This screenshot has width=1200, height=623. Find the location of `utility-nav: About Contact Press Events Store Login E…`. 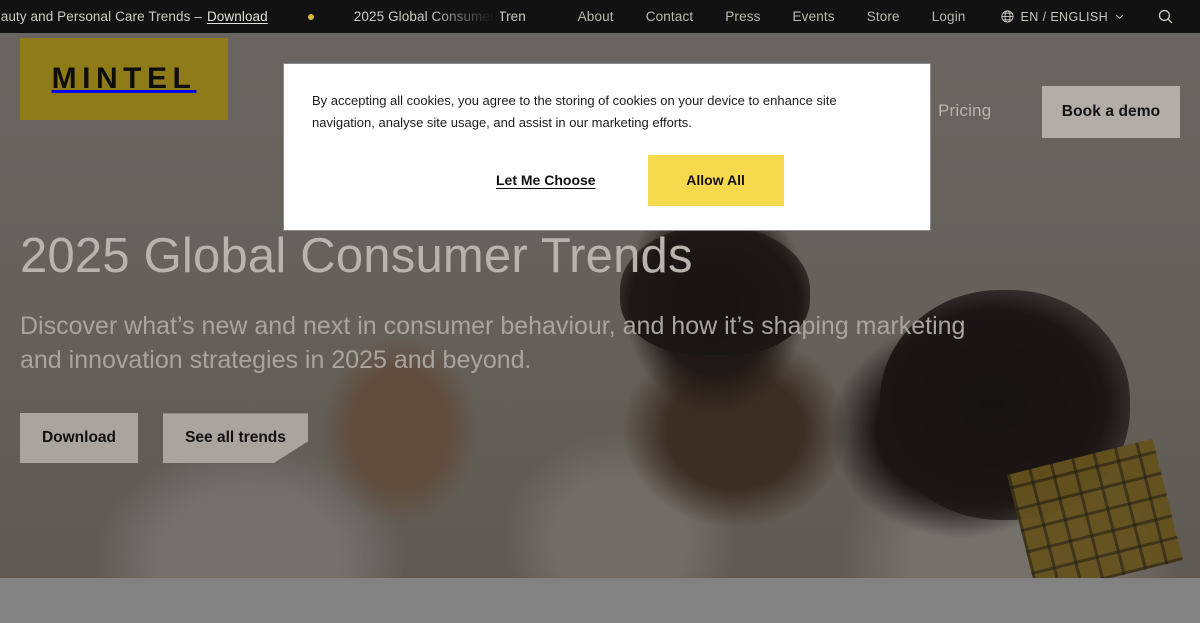

utility-nav: About Contact Press Events Store Login E… is located at coordinates (880, 16).